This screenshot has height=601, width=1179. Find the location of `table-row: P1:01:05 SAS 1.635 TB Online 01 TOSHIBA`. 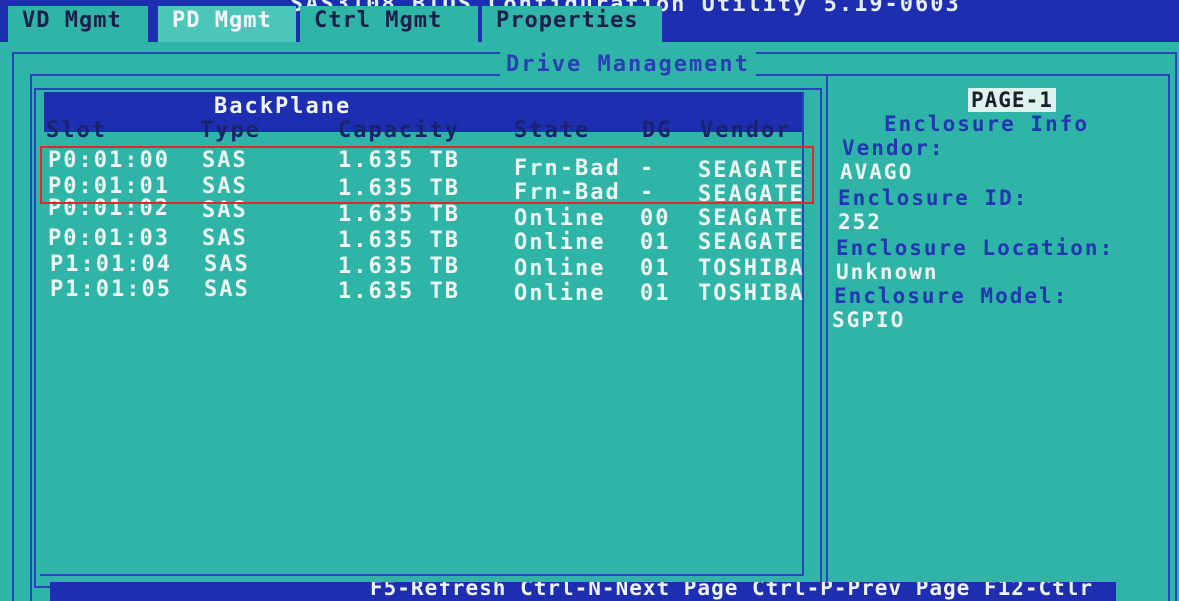

table-row: P1:01:05 SAS 1.635 TB Online 01 TOSHIBA is located at coordinates (426, 291).